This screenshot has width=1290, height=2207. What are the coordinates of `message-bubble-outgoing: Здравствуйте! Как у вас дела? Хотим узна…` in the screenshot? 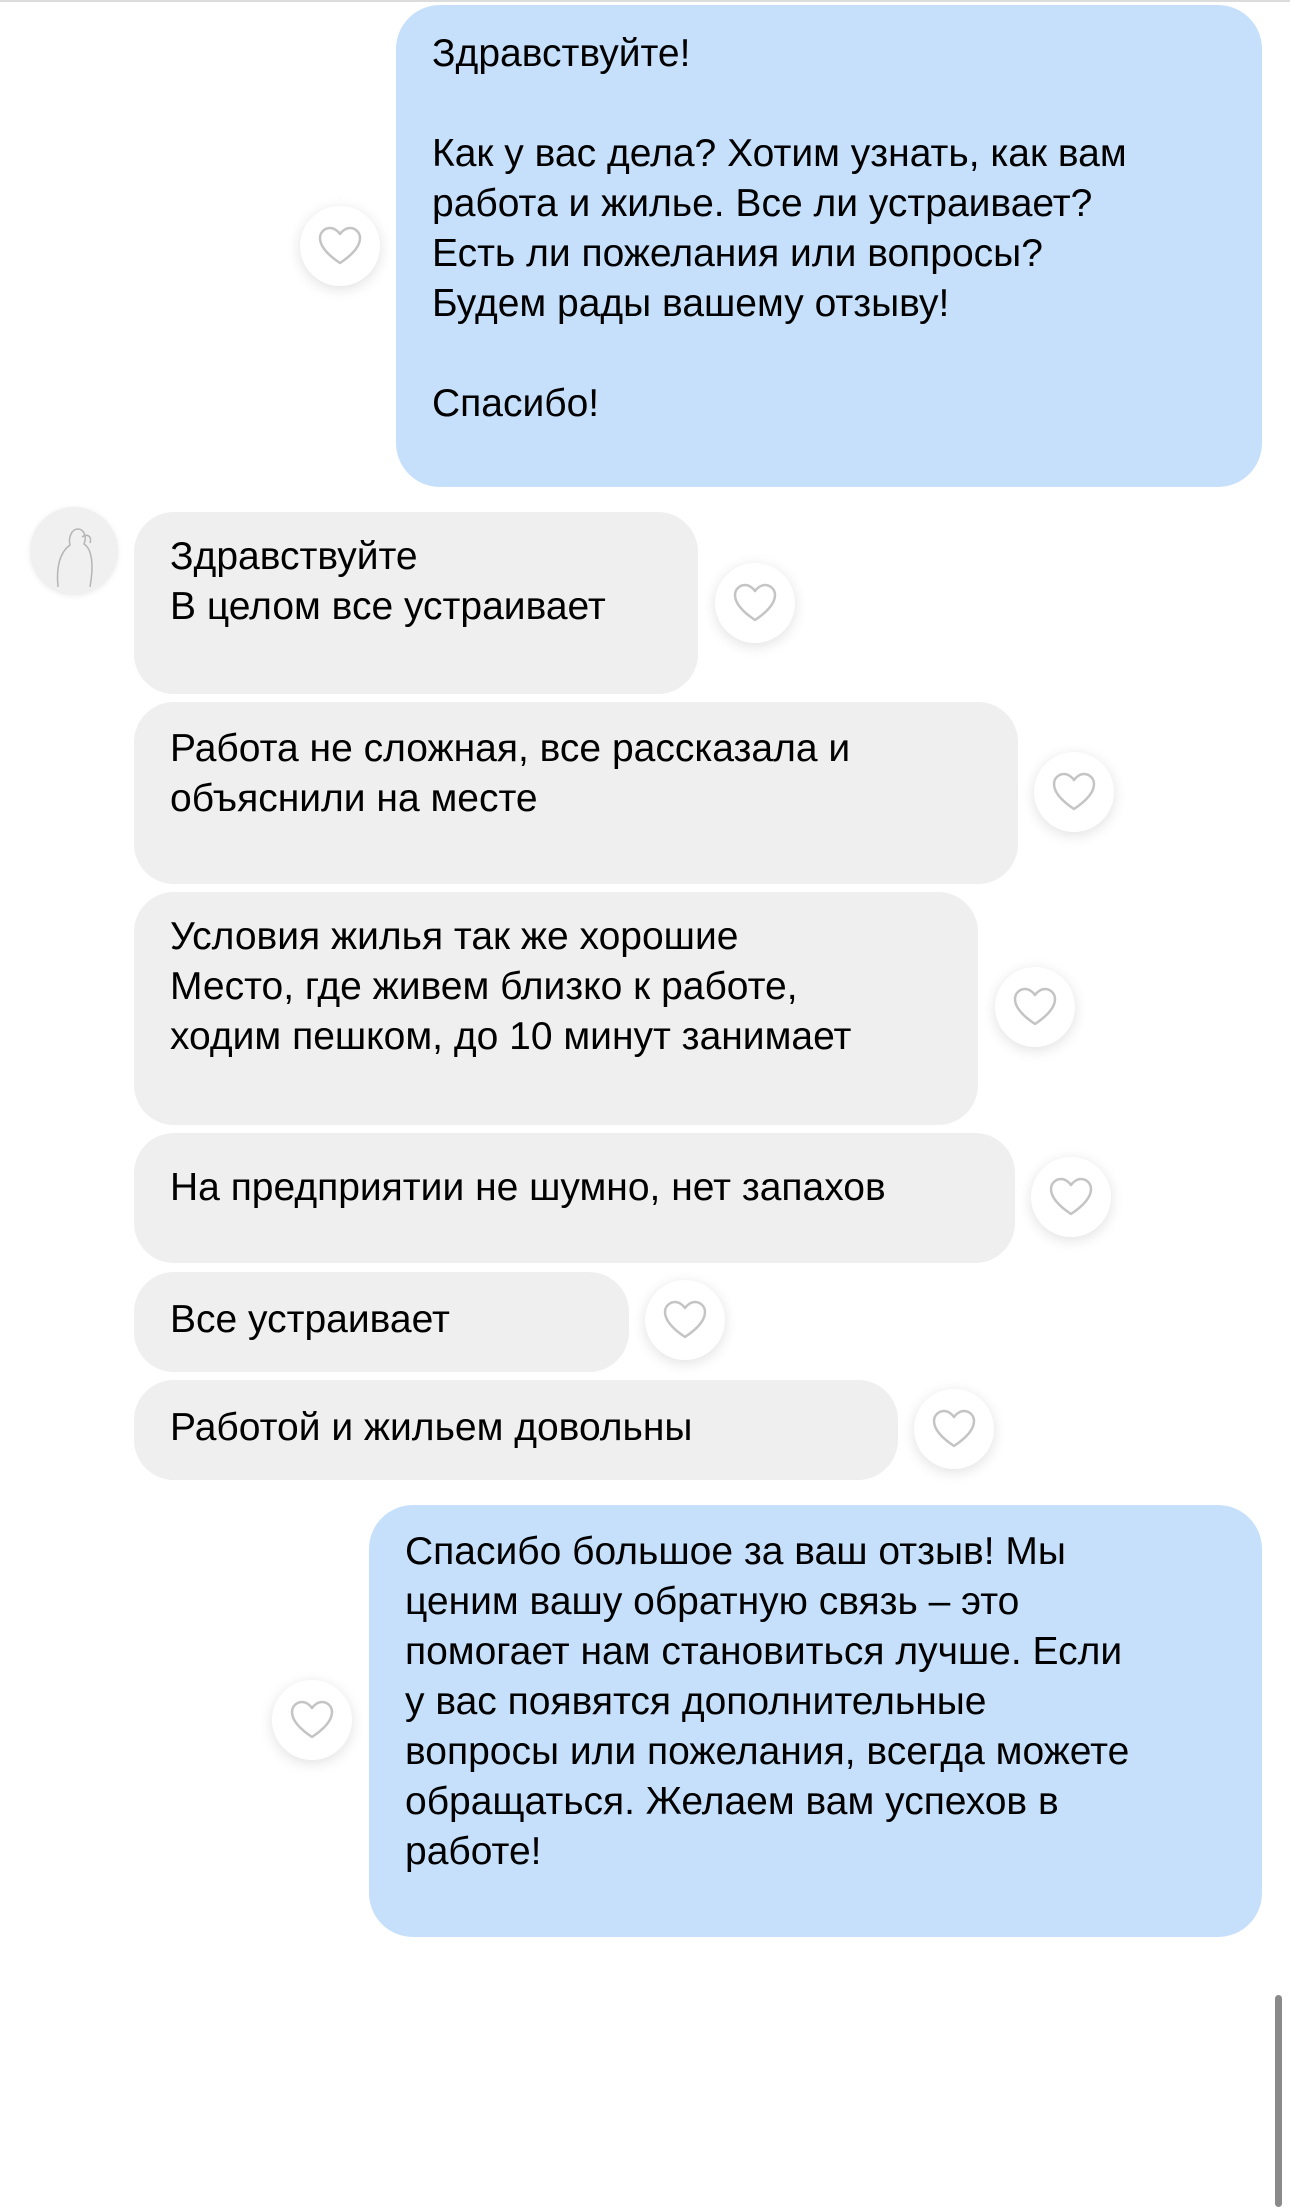 It's located at (829, 246).